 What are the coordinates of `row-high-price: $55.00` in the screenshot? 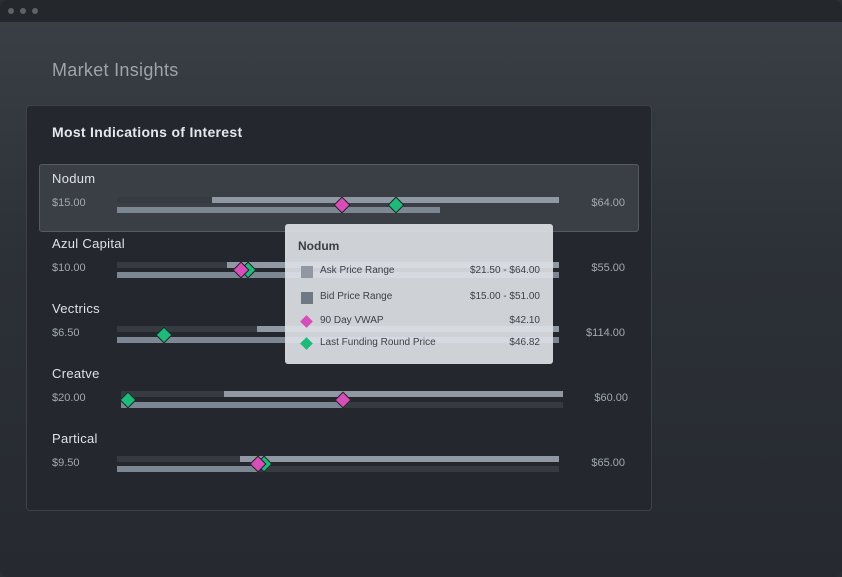 It's located at (608, 268).